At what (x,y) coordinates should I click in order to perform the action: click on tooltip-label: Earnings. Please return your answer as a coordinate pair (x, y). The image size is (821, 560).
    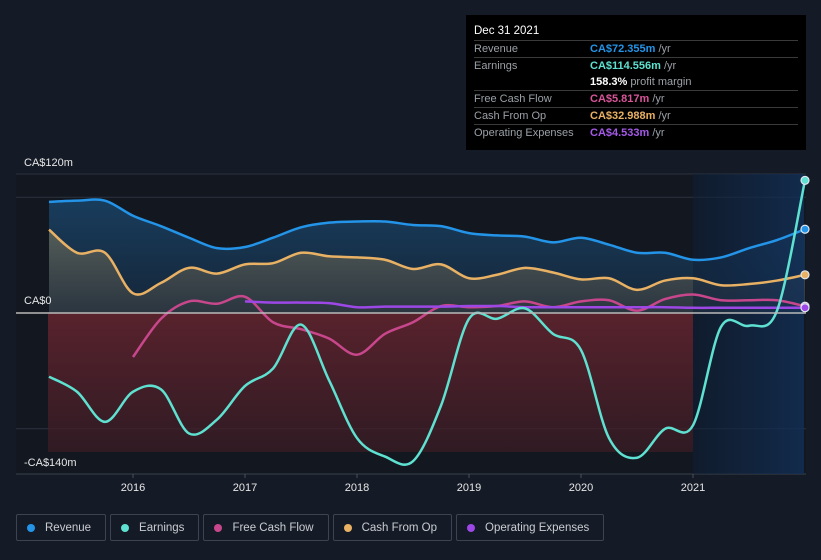
    Looking at the image, I should click on (496, 66).